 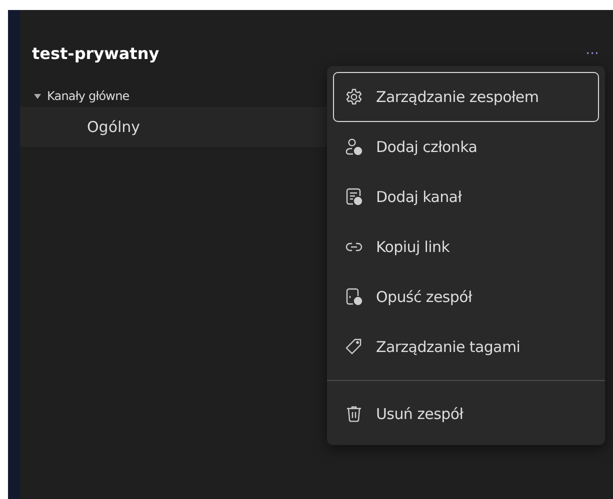 I want to click on menu-item: Zarządzanie zespołem, so click(x=466, y=97).